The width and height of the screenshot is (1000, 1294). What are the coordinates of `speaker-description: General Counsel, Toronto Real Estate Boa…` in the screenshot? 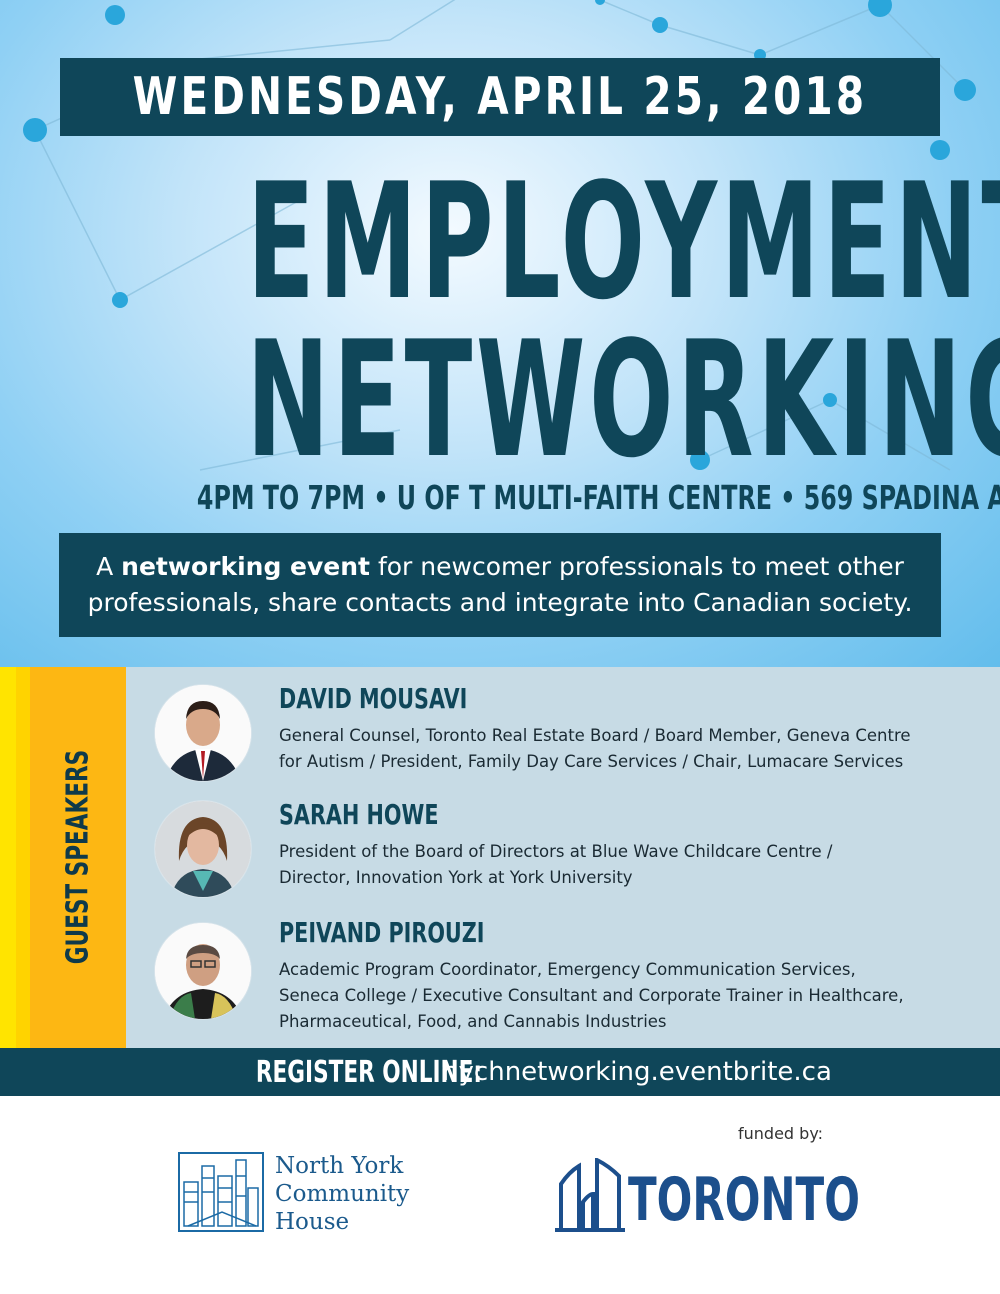 It's located at (629, 749).